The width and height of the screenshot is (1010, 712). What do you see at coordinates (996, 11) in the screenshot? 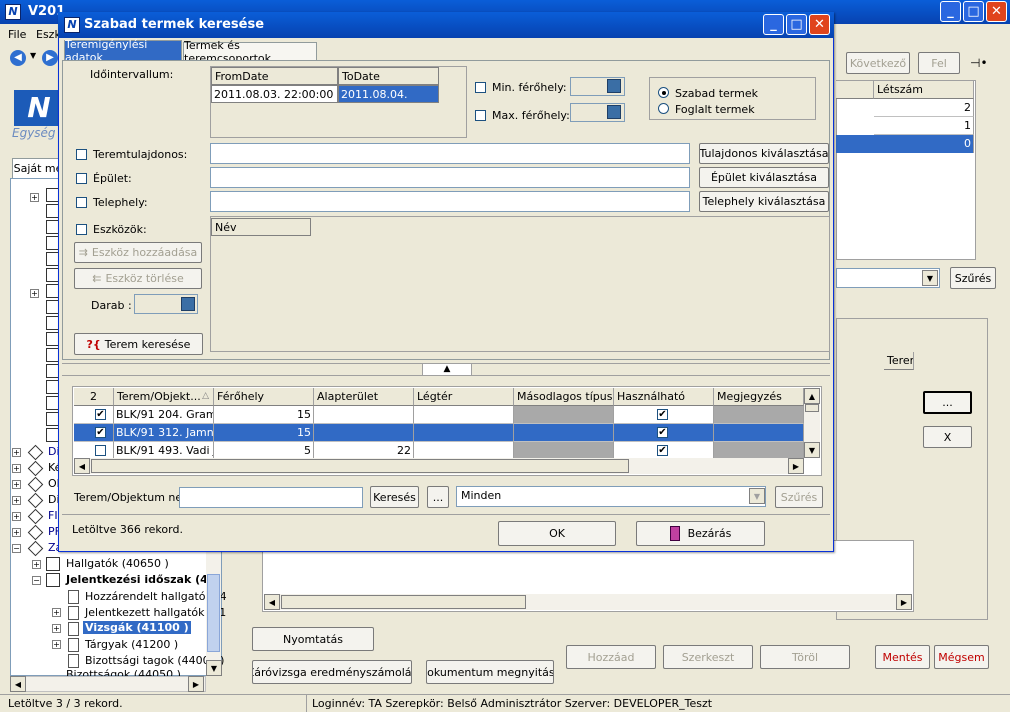
I see `close-button: ✕` at bounding box center [996, 11].